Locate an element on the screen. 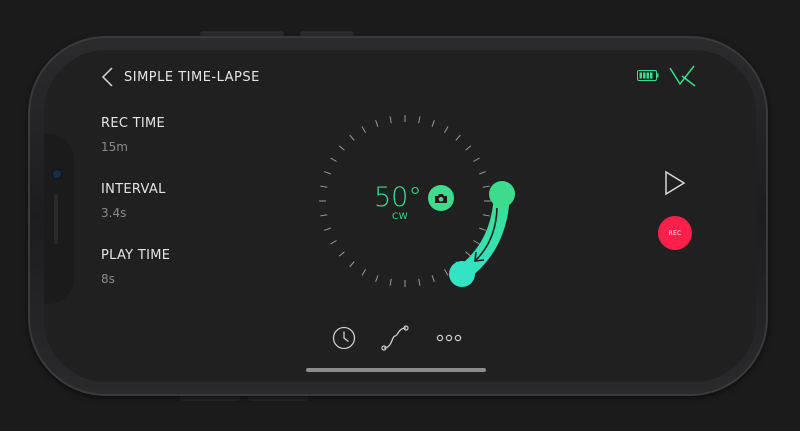  param-label: PLAY TIME is located at coordinates (136, 255).